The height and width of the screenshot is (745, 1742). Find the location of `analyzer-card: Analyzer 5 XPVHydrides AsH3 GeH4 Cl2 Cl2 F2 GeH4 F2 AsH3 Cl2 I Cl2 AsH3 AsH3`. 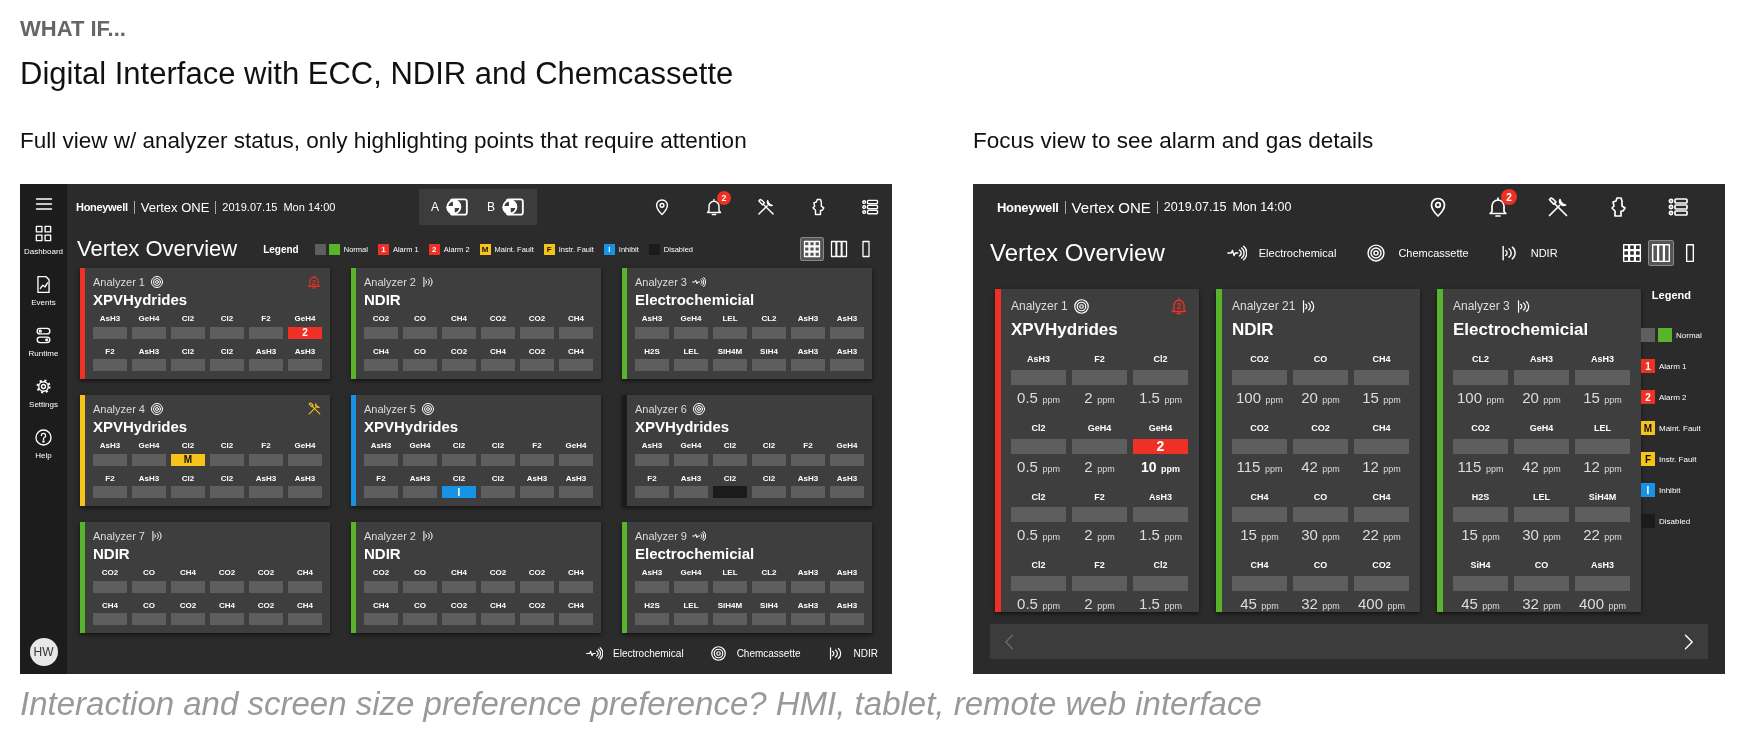

analyzer-card: Analyzer 5 XPVHydrides AsH3 GeH4 Cl2 Cl2 F2 GeH4 F2 AsH3 Cl2 I Cl2 AsH3 AsH3 is located at coordinates (476, 450).